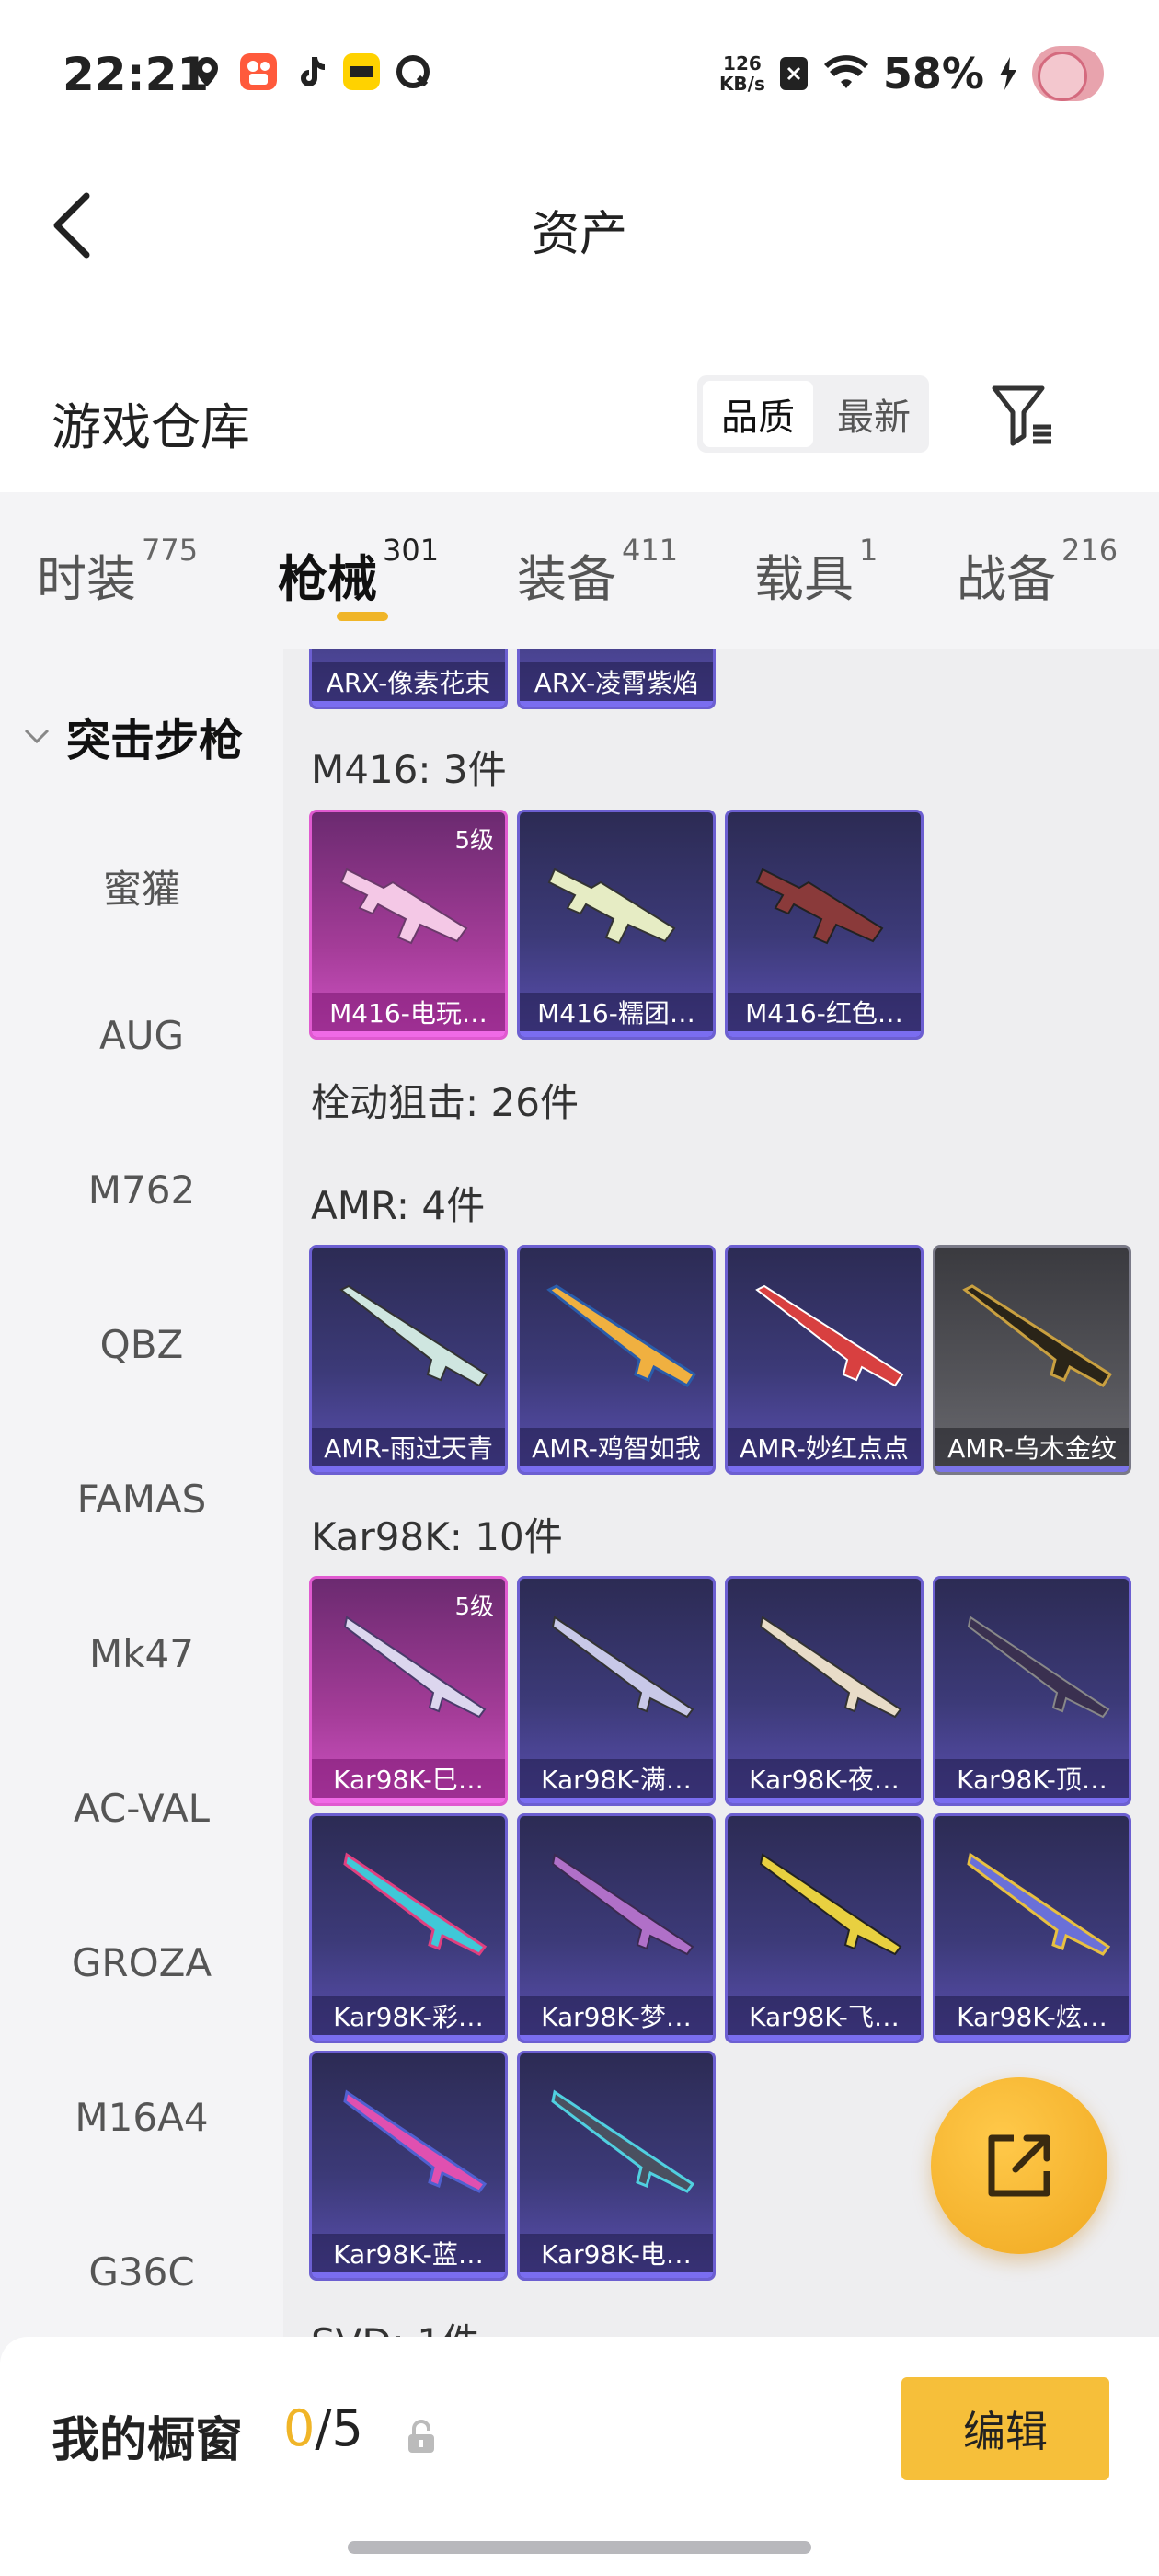 This screenshot has width=1159, height=2576. Describe the element at coordinates (362, 616) in the screenshot. I see `active-tab-indicator` at that location.